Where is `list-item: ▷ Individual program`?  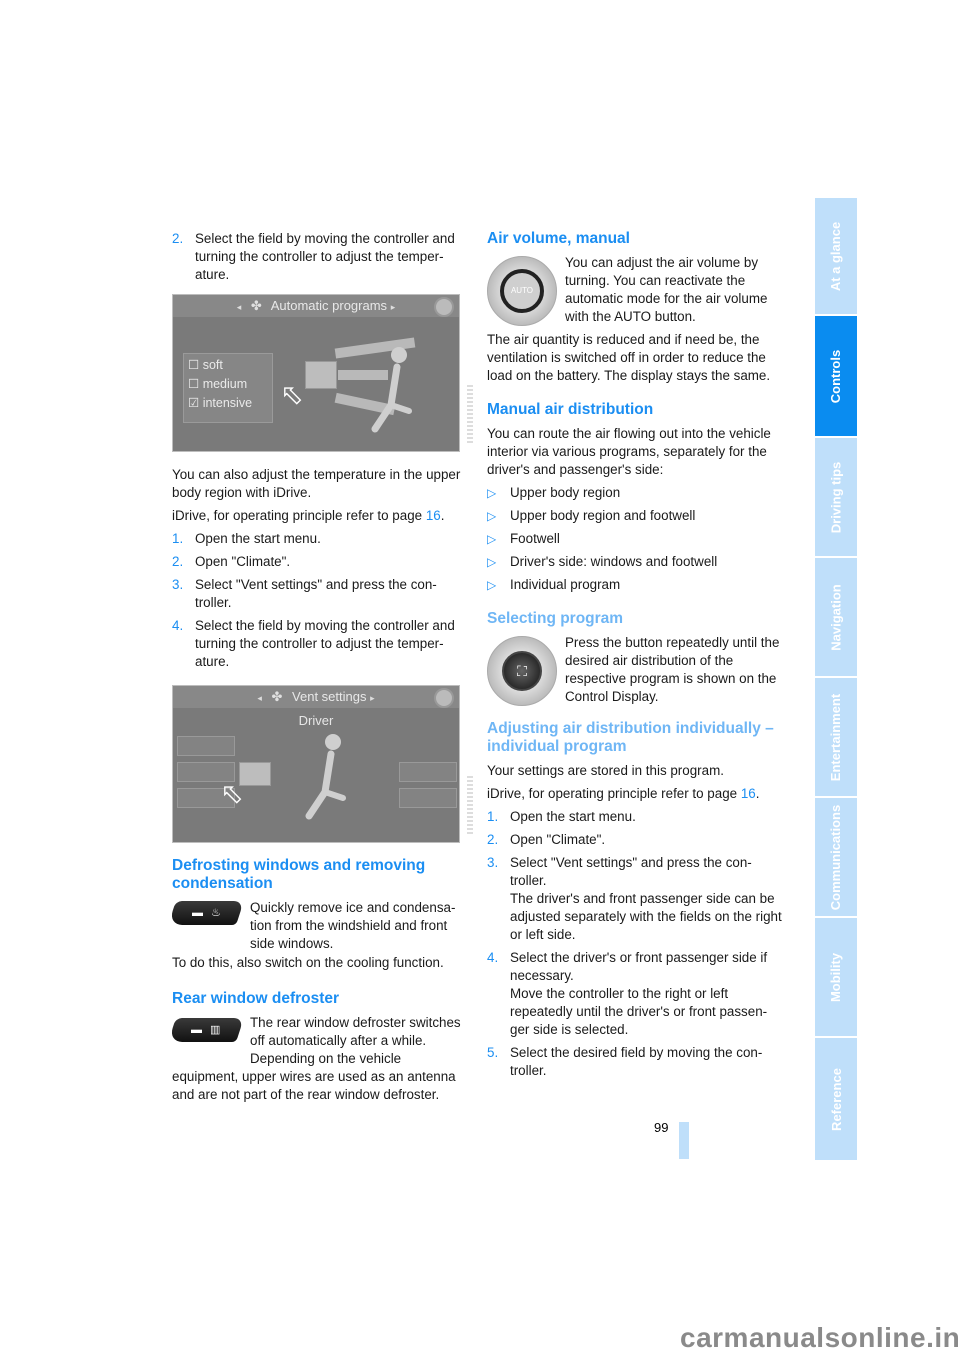
list-item: ▷ Individual program is located at coordinates (554, 584).